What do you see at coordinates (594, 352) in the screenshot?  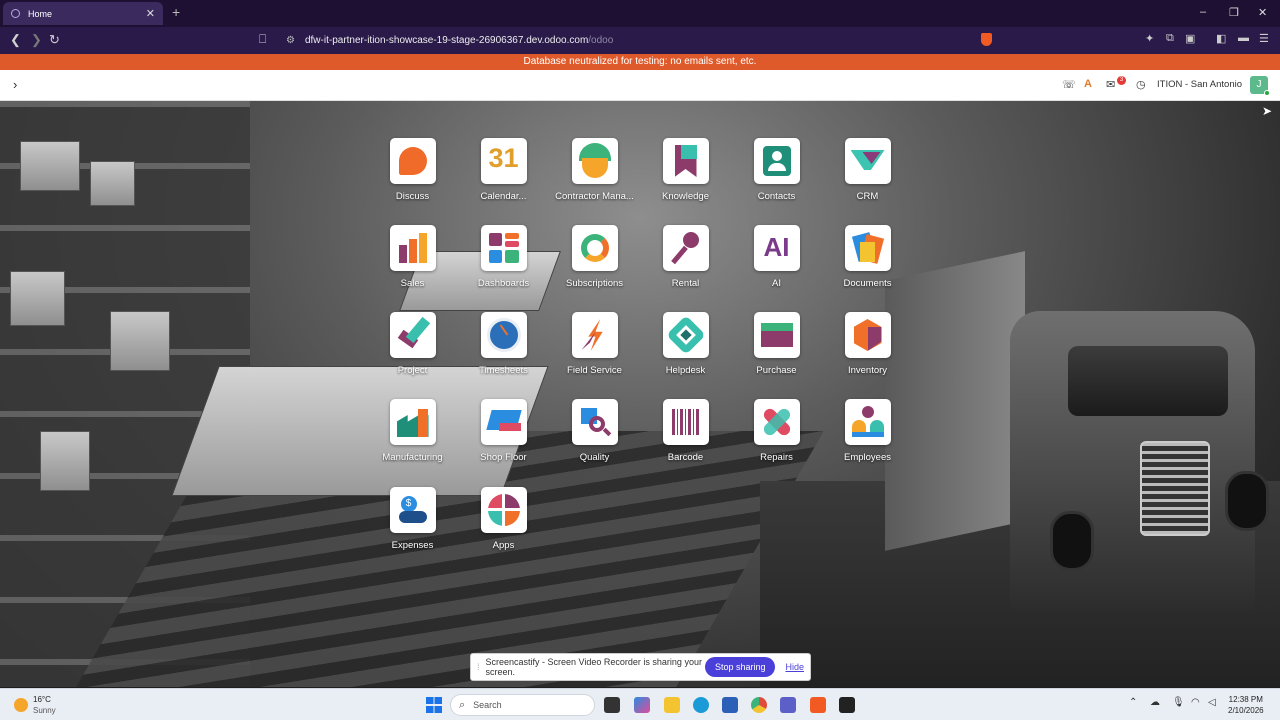 I see `app-field-service: Field Service` at bounding box center [594, 352].